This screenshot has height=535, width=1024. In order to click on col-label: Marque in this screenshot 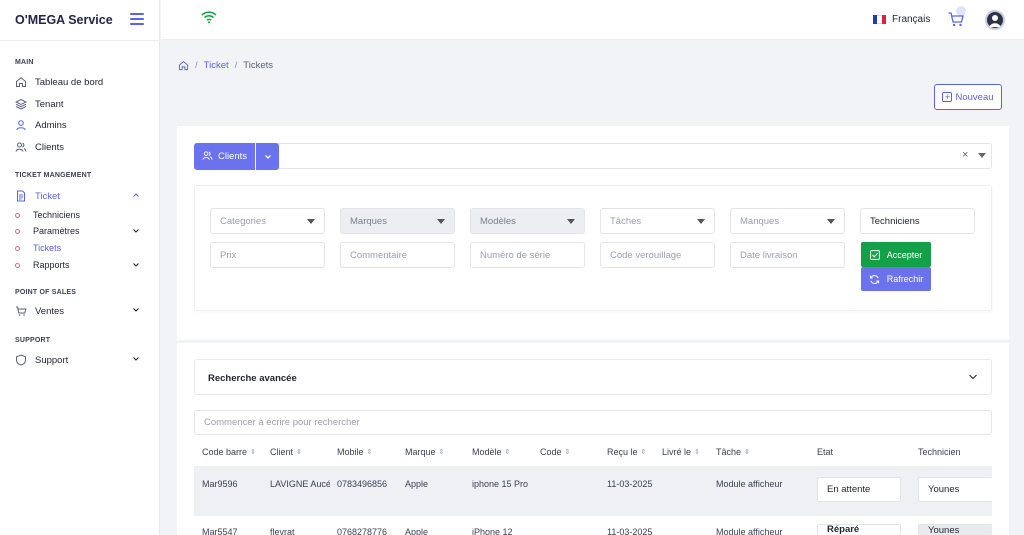, I will do `click(420, 452)`.